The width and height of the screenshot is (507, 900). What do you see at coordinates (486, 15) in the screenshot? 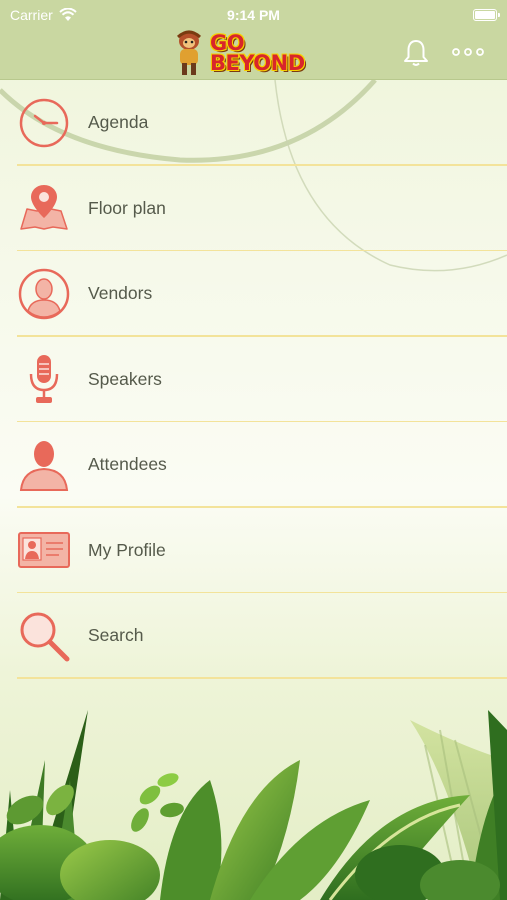
I see `battery-icon` at bounding box center [486, 15].